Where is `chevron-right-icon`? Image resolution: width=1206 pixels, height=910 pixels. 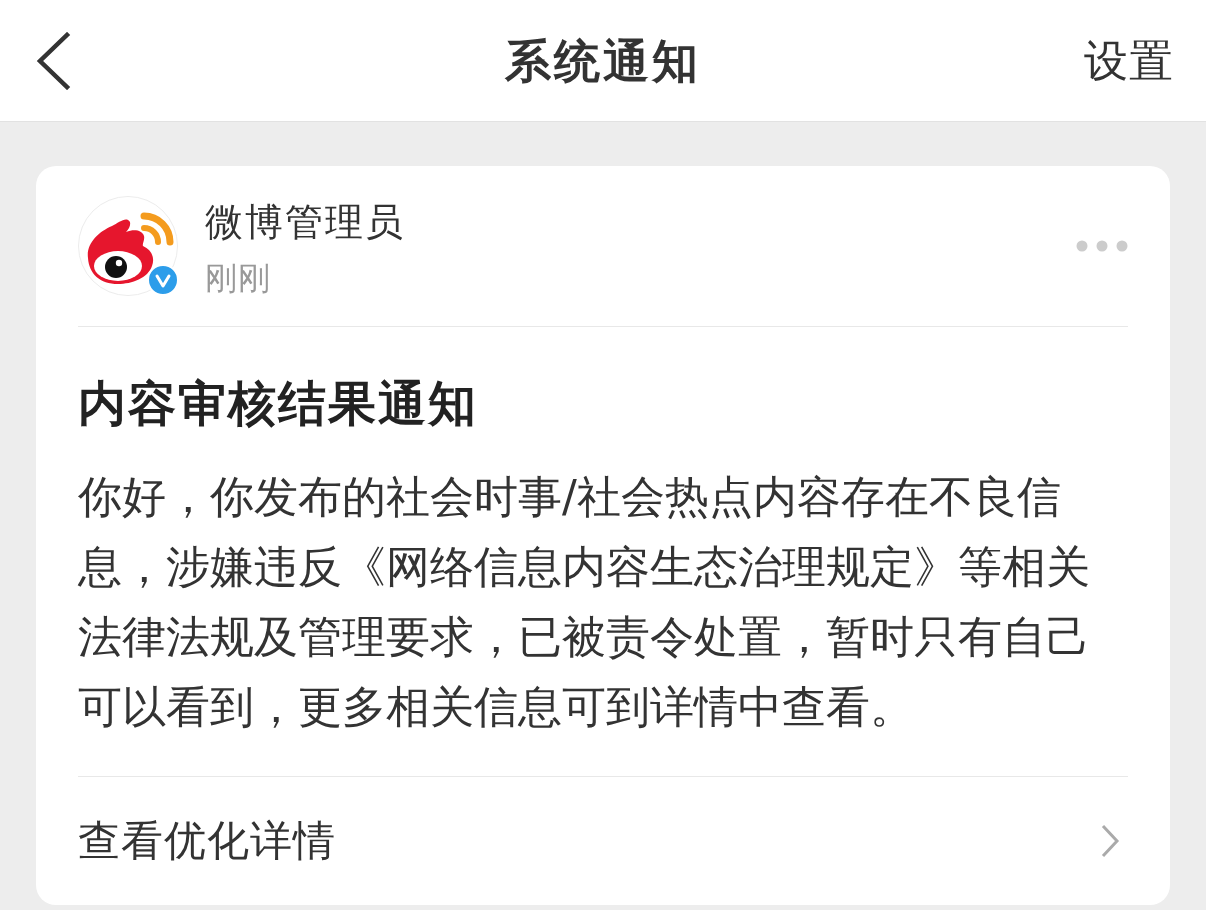 chevron-right-icon is located at coordinates (1110, 841).